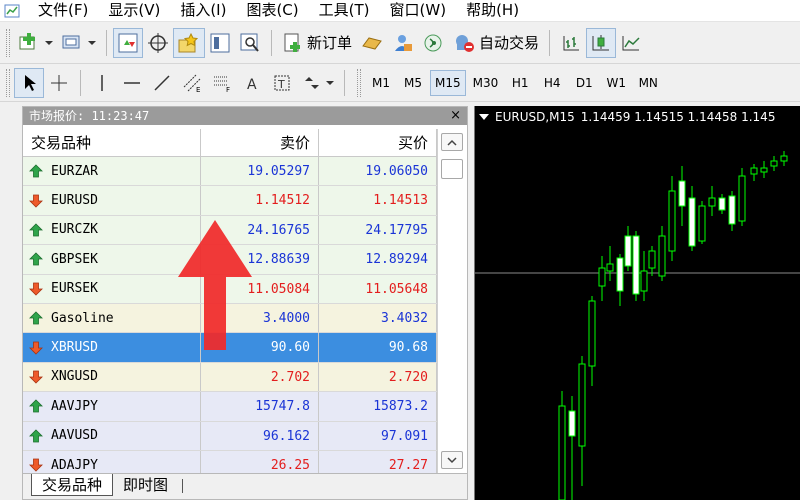  Describe the element at coordinates (230, 436) in the screenshot. I see `market-watch-row: AAVUSD 96.162 97.091` at that location.